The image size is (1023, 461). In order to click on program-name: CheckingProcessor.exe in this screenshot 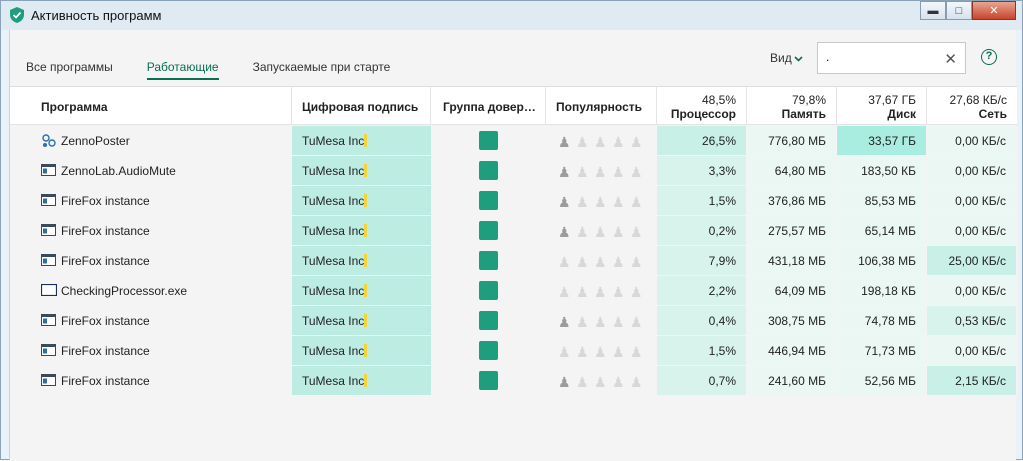, I will do `click(124, 291)`.